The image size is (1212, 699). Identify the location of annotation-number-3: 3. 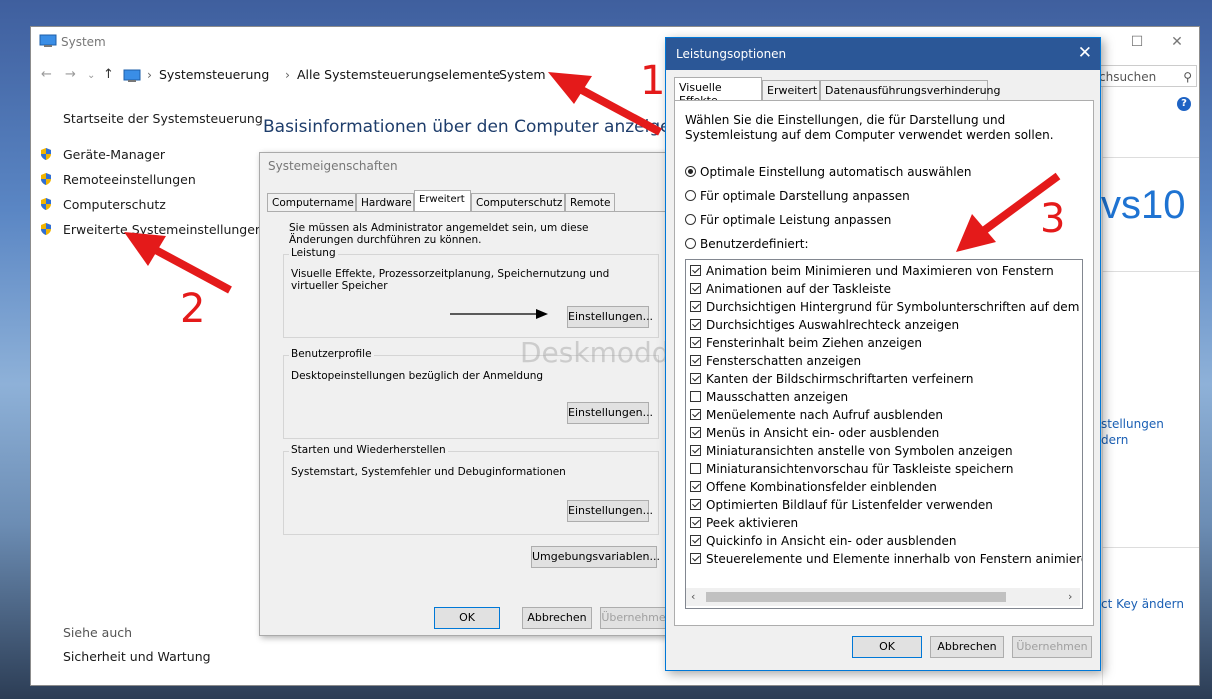
(1053, 219).